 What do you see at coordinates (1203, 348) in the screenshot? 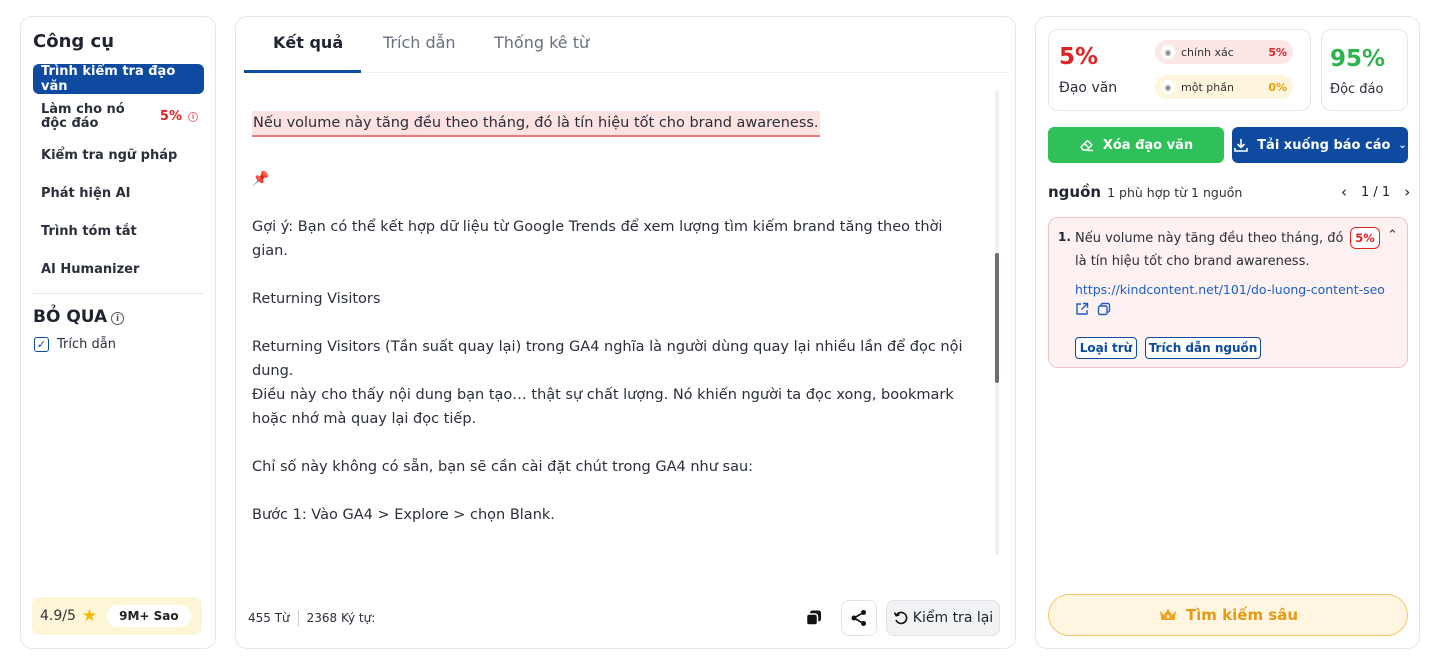
I see `cite-source-button: Trích dẫn nguồn` at bounding box center [1203, 348].